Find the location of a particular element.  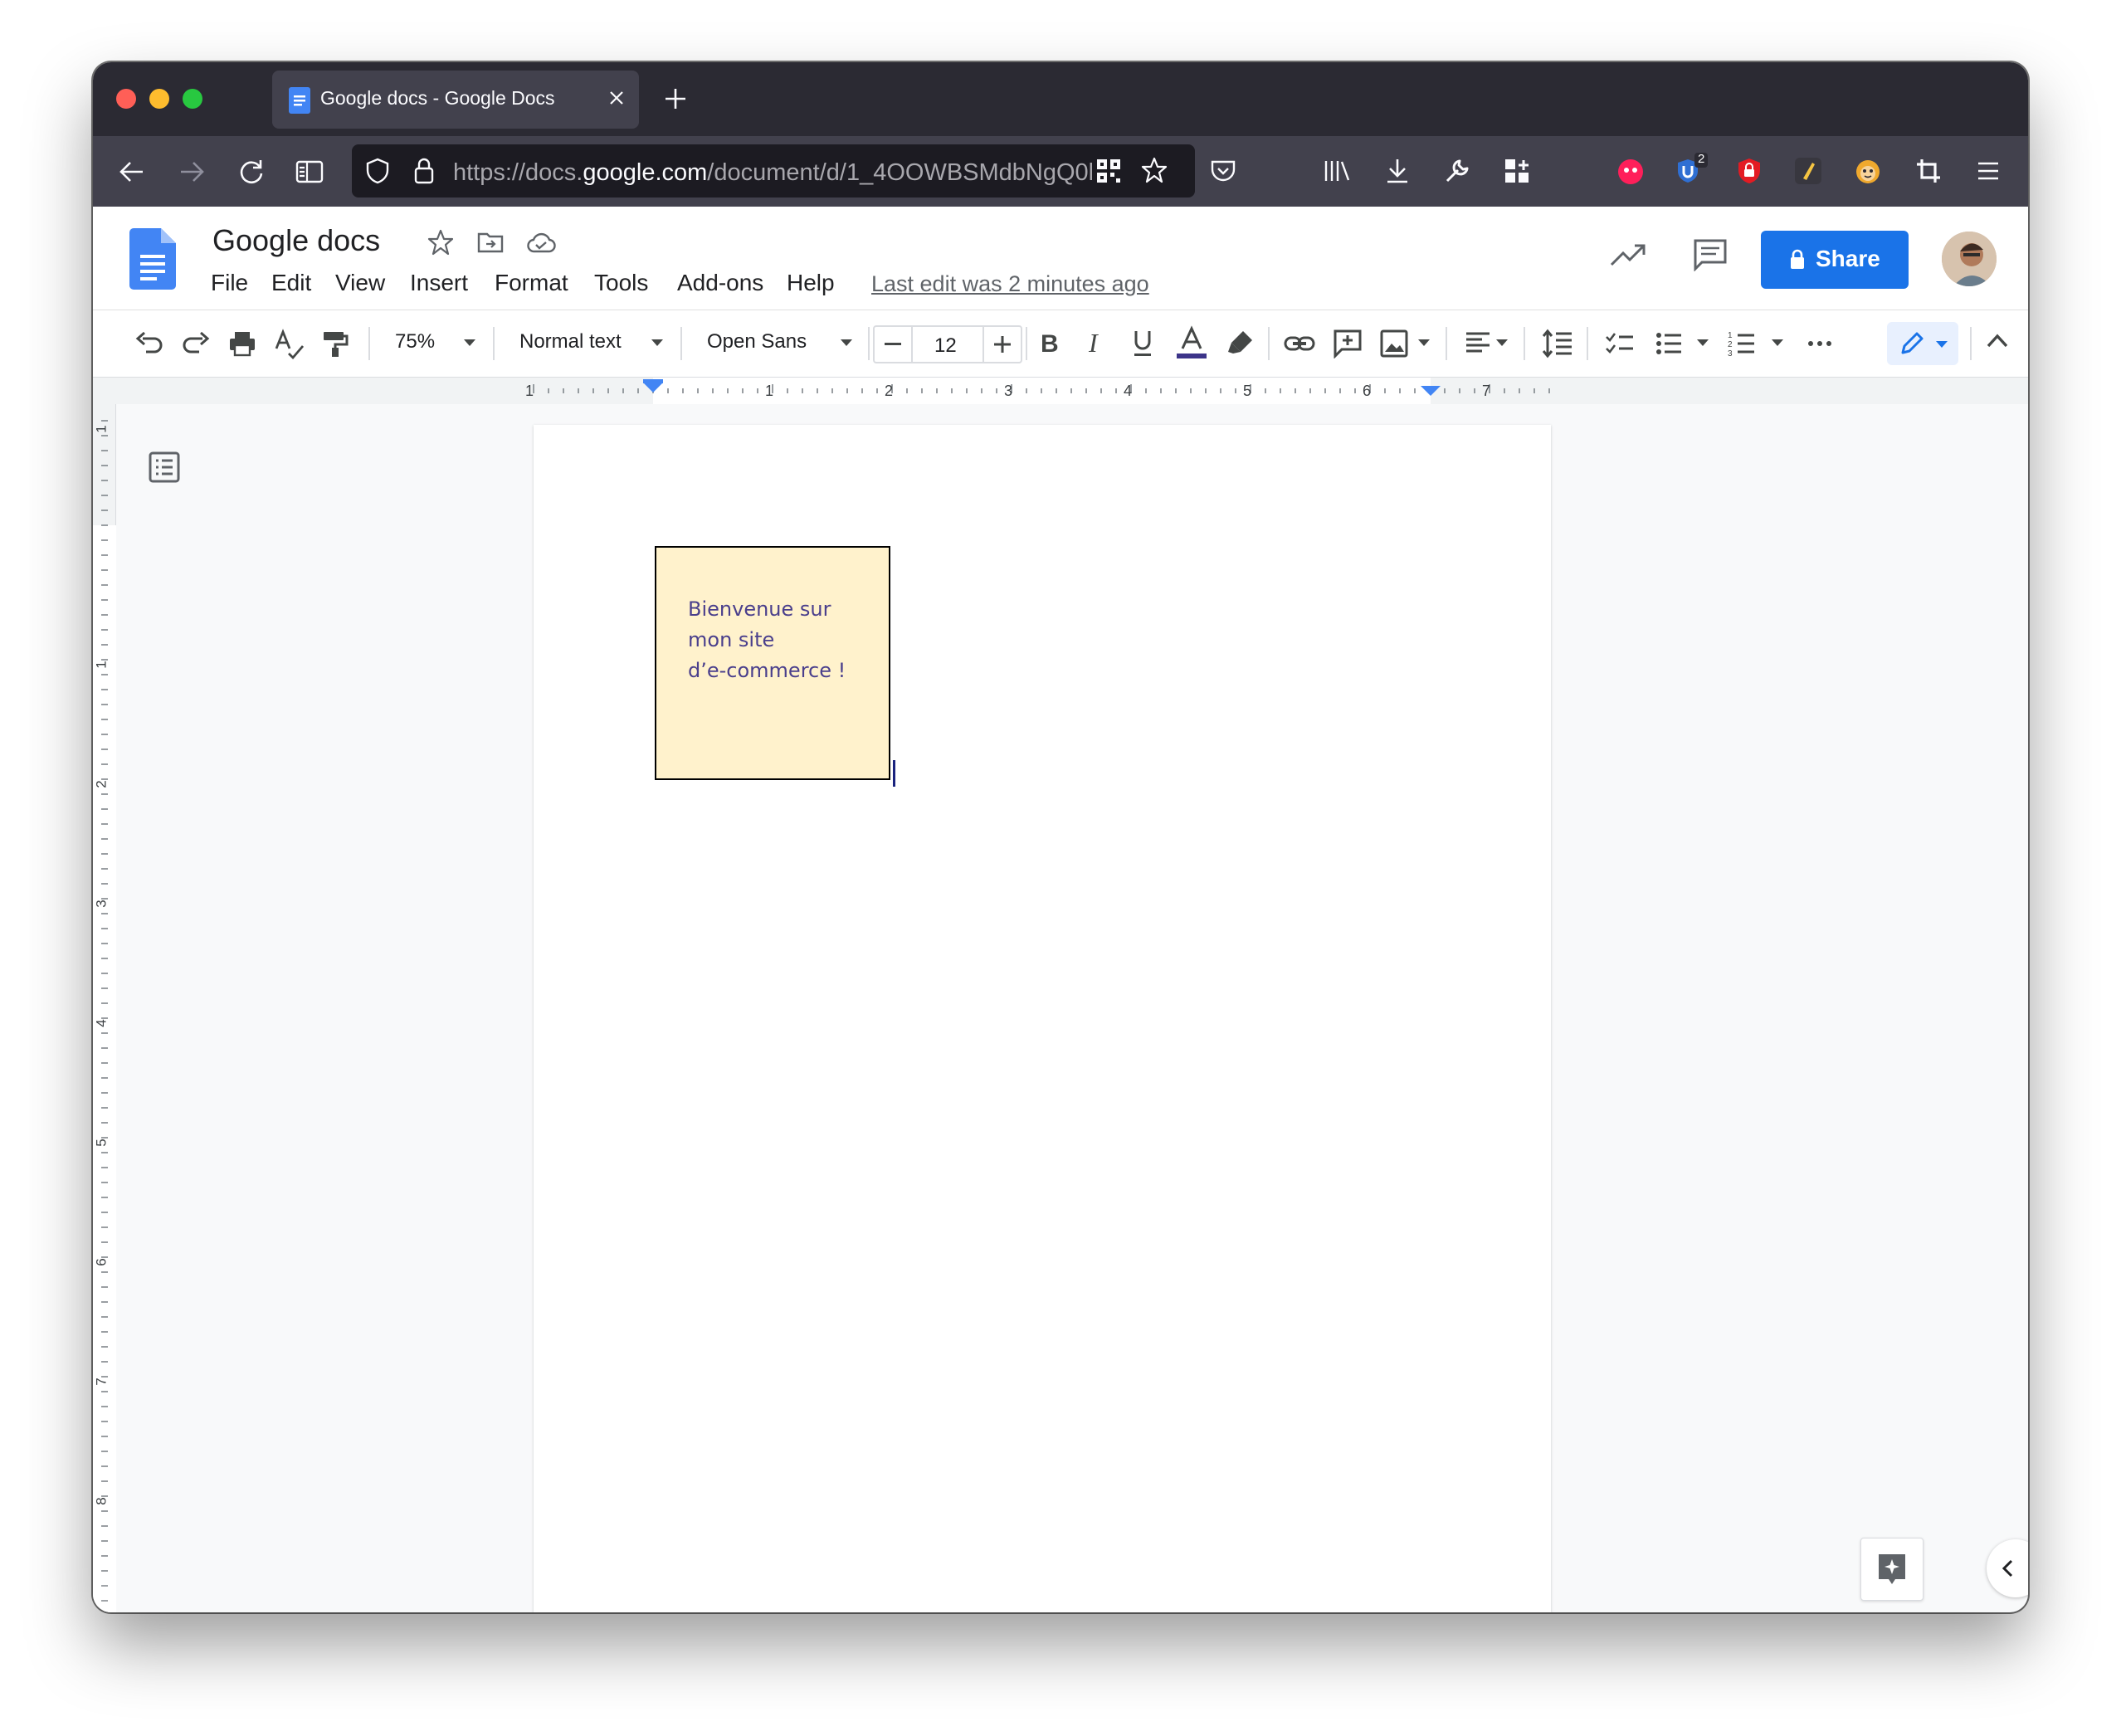

menu-view: View is located at coordinates (360, 283).